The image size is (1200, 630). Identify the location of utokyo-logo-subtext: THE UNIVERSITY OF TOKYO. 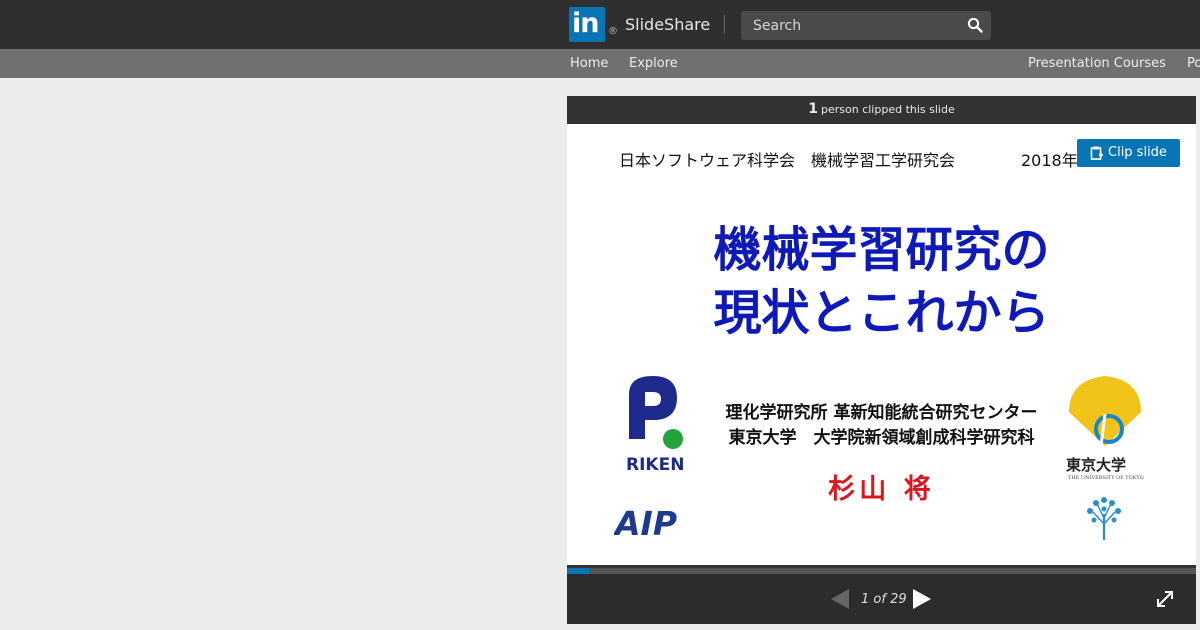
(1106, 478).